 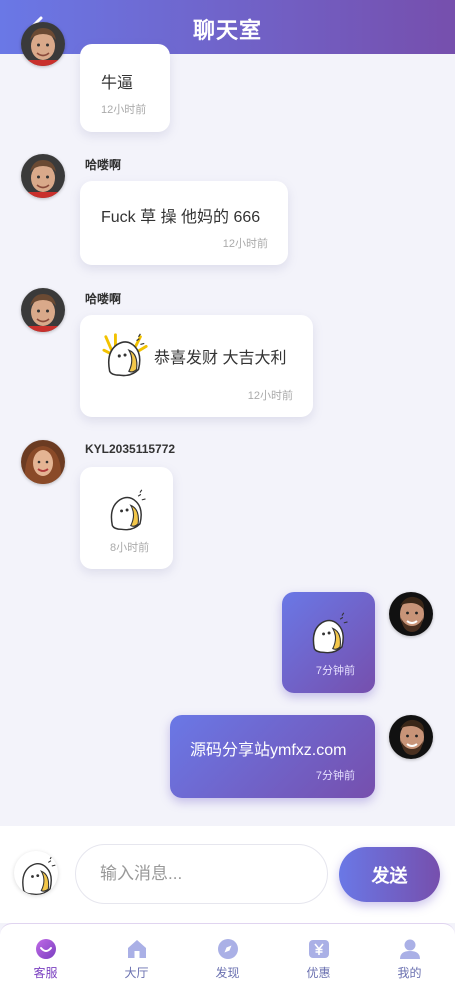 I want to click on tab-label: 大厅, so click(x=136, y=973).